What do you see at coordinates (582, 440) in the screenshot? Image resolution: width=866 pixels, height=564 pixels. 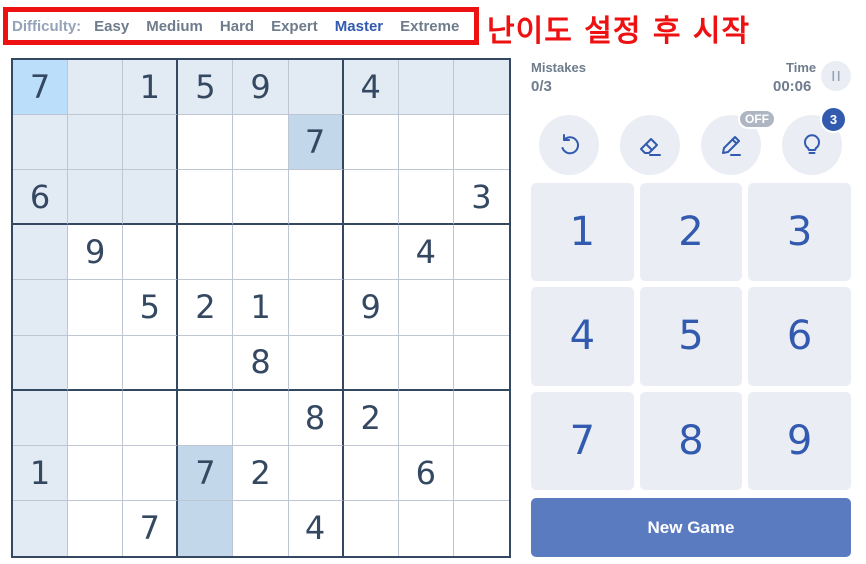 I see `number-button-7: 7` at bounding box center [582, 440].